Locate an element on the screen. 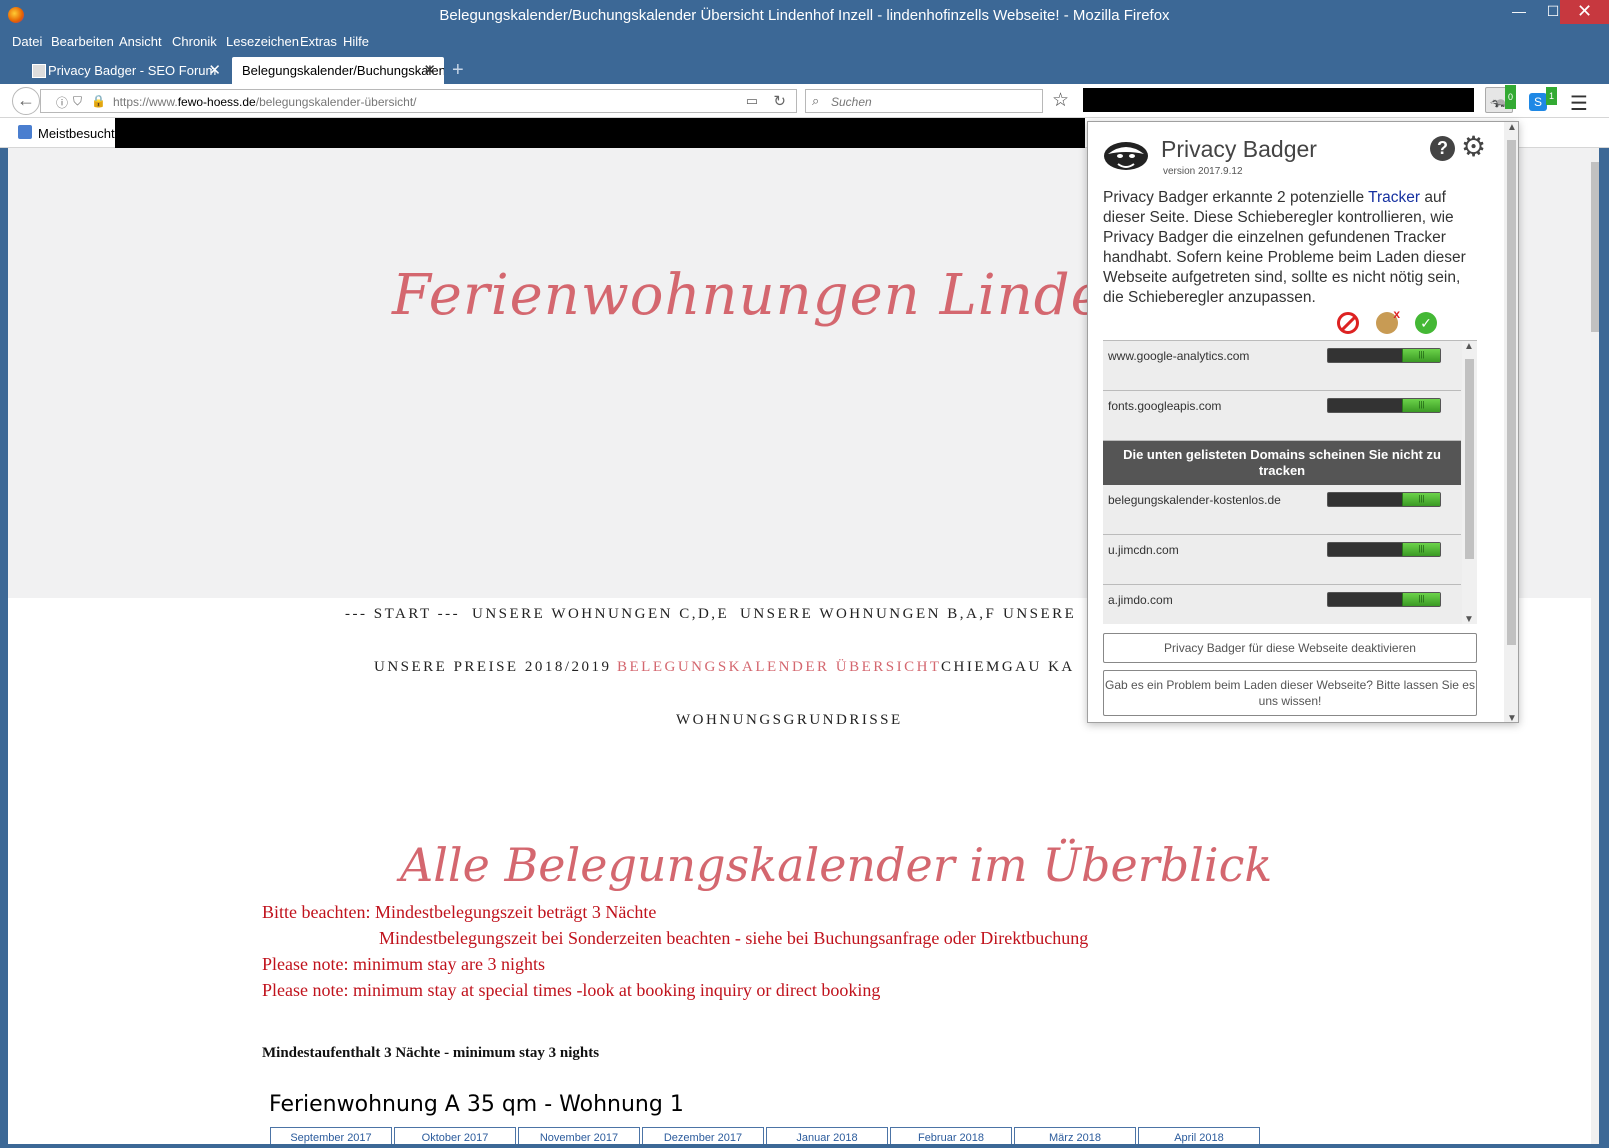 The width and height of the screenshot is (1609, 1148). calendar-tab: September 2017 is located at coordinates (331, 1135).